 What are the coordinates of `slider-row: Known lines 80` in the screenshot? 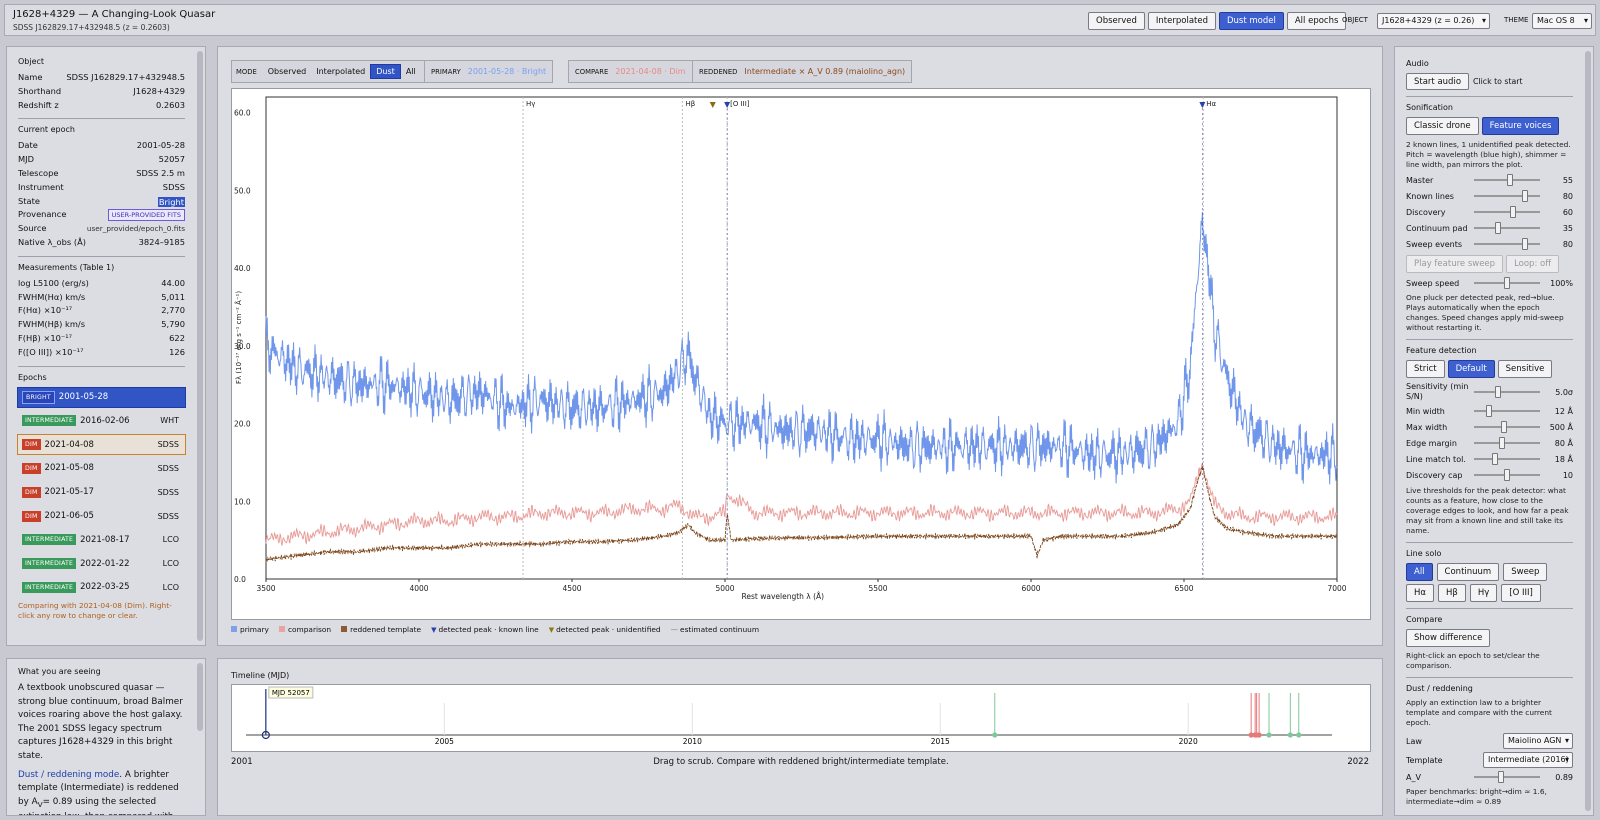 It's located at (1489, 196).